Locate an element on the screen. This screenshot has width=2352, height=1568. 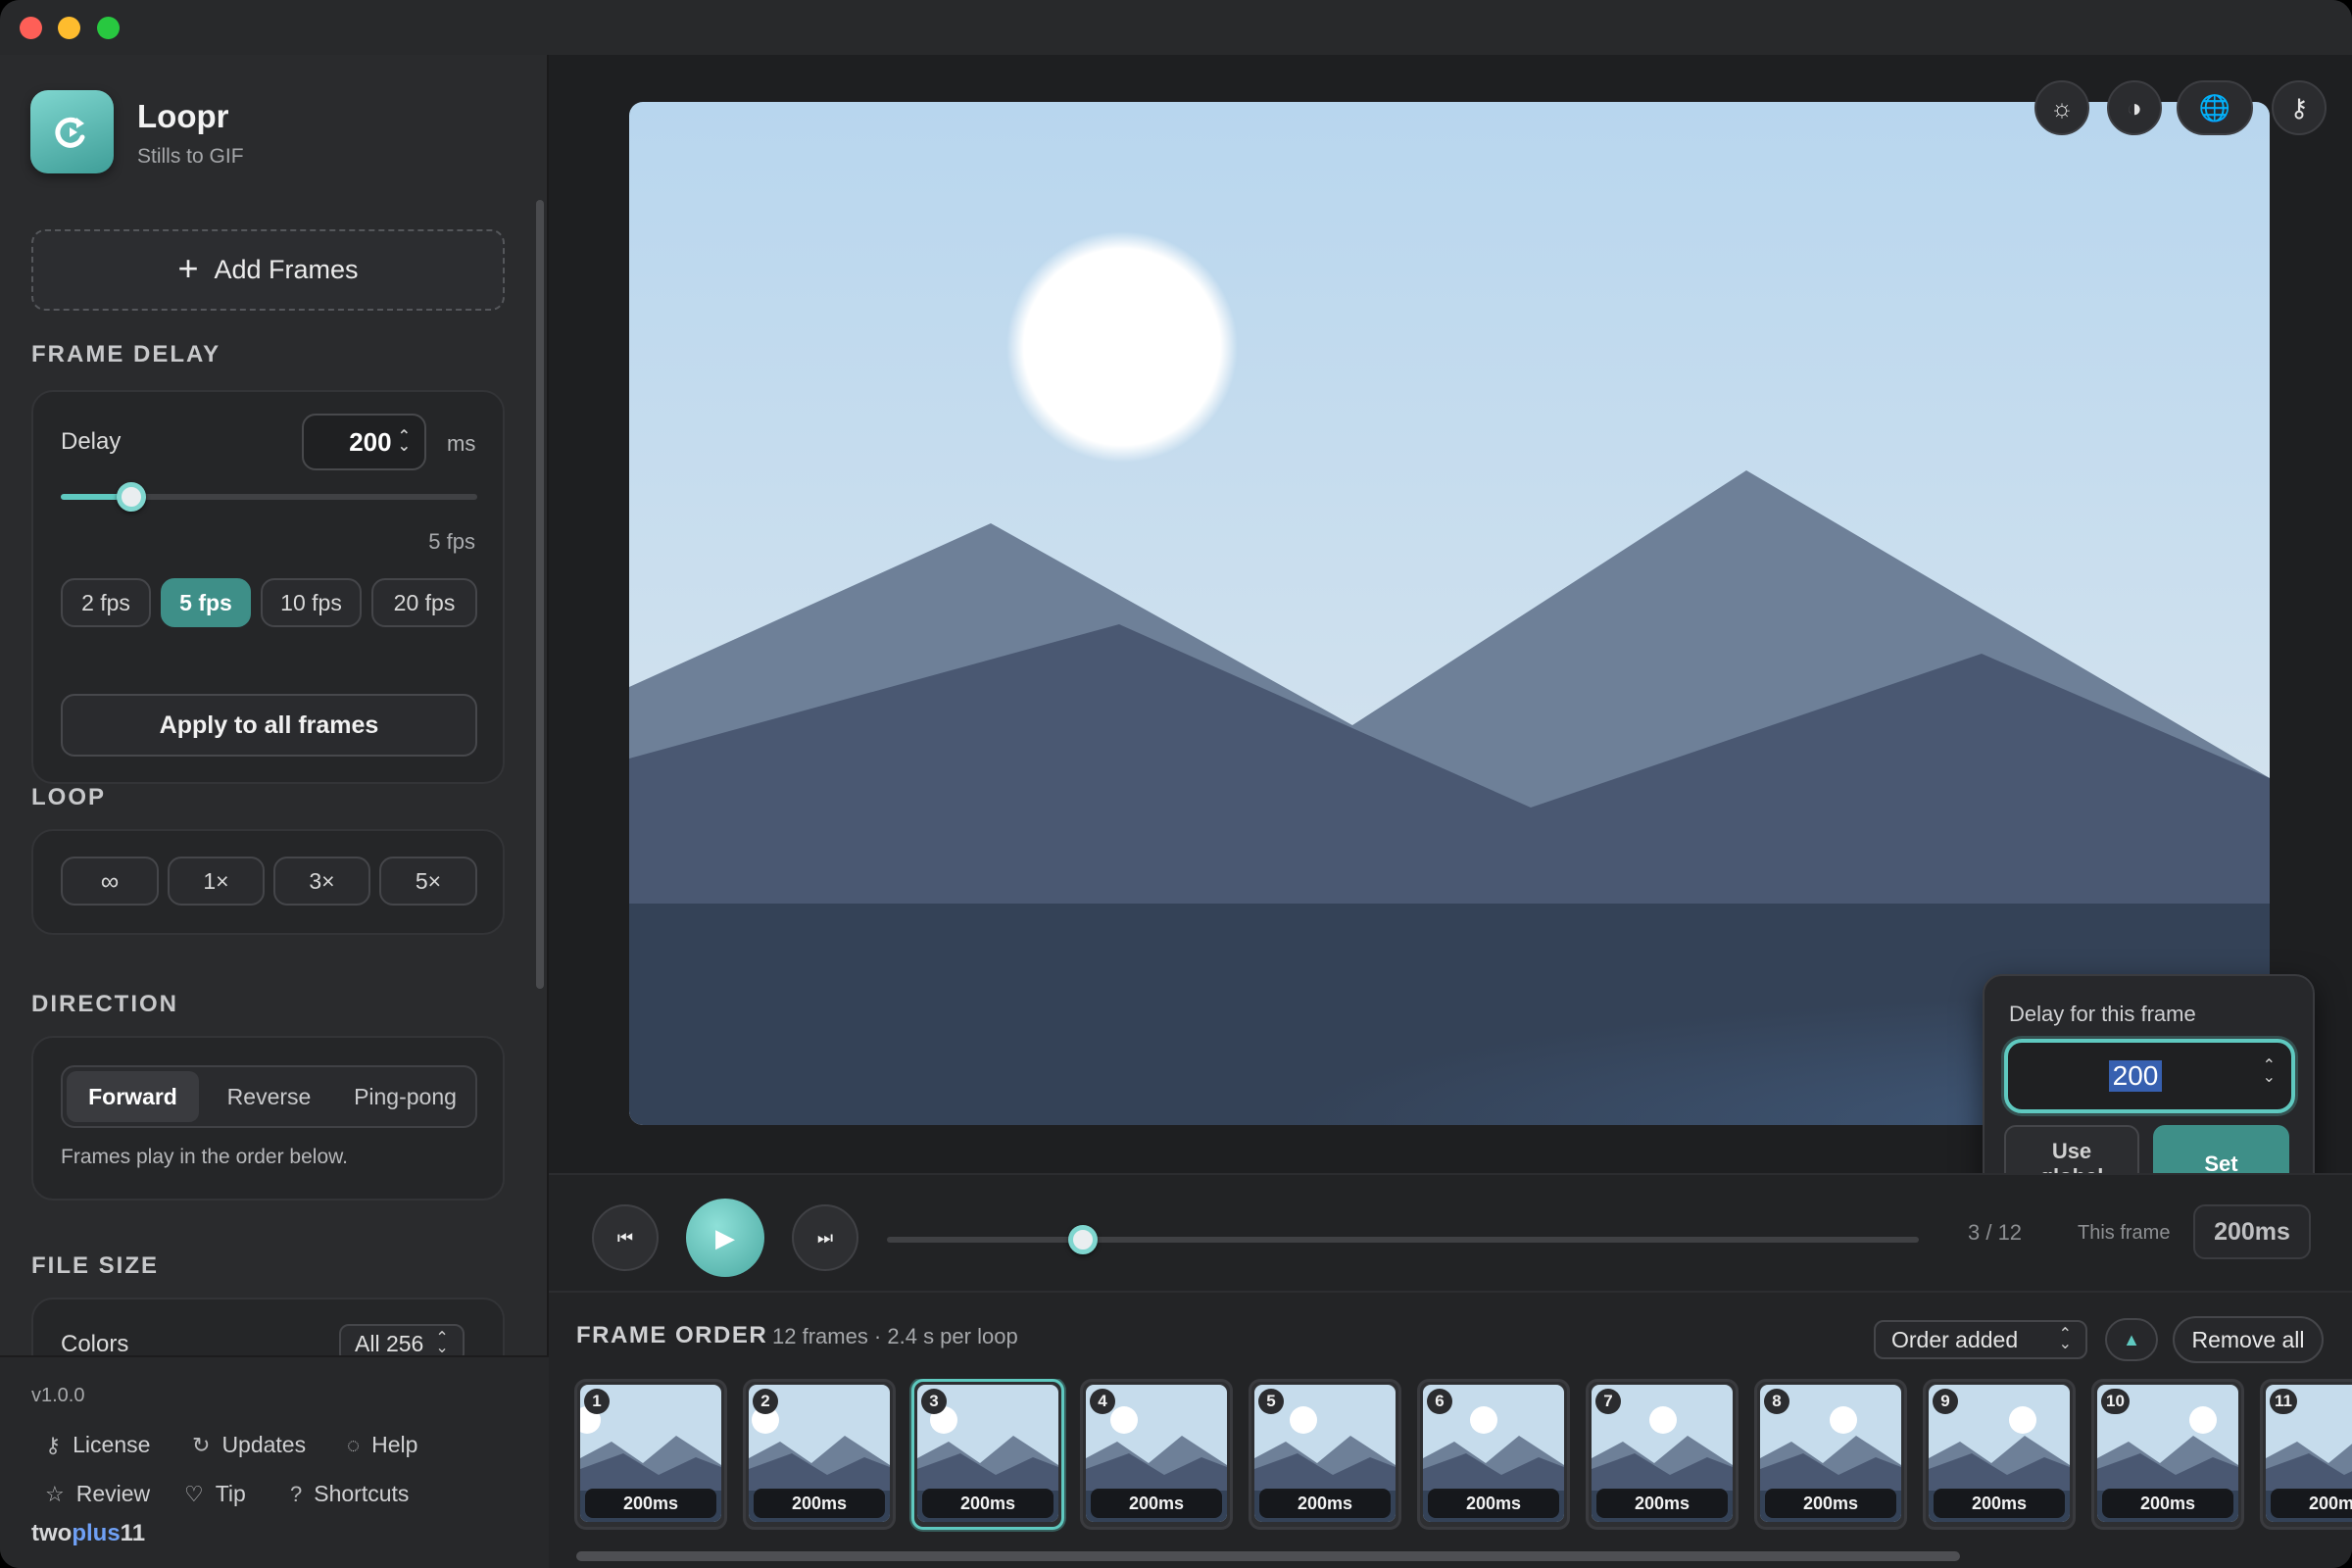
direction-pingpong-option: Ping-pong is located at coordinates (405, 1096).